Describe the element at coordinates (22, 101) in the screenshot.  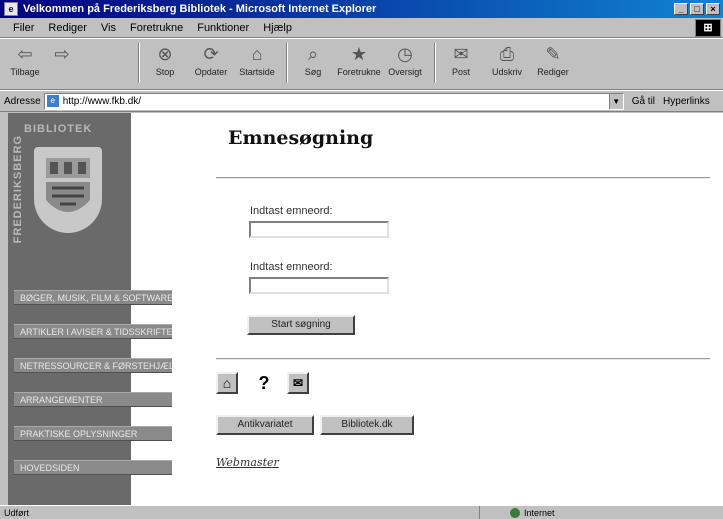
I see `address-label: Adresse` at that location.